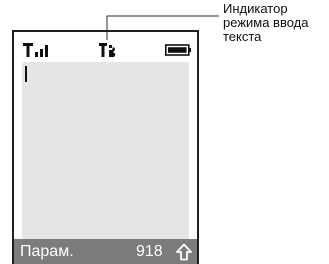 This screenshot has height=264, width=329. Describe the element at coordinates (149, 251) in the screenshot. I see `remaining-chars-counter: 918` at that location.